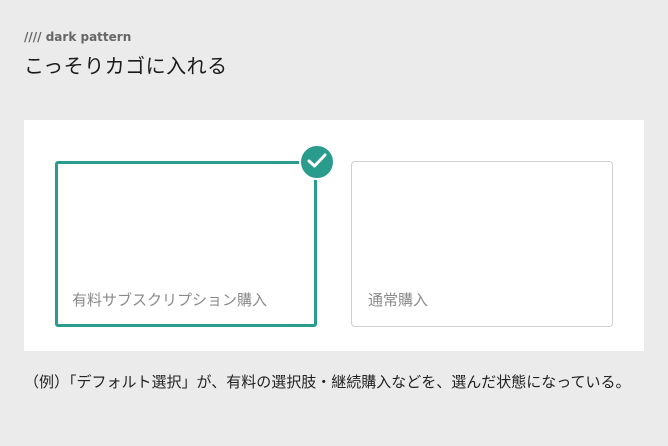  Describe the element at coordinates (170, 300) in the screenshot. I see `option-subscription-label: 有料サブスクリプション購入` at that location.